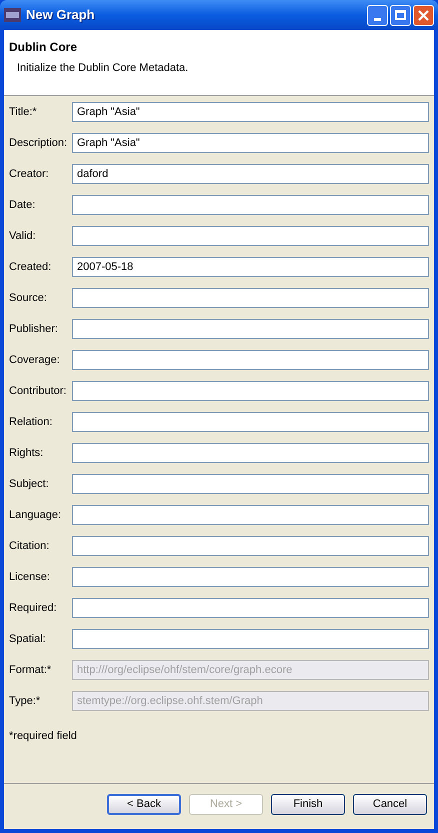 This screenshot has height=833, width=438. What do you see at coordinates (22, 205) in the screenshot?
I see `field-label: Date:` at bounding box center [22, 205].